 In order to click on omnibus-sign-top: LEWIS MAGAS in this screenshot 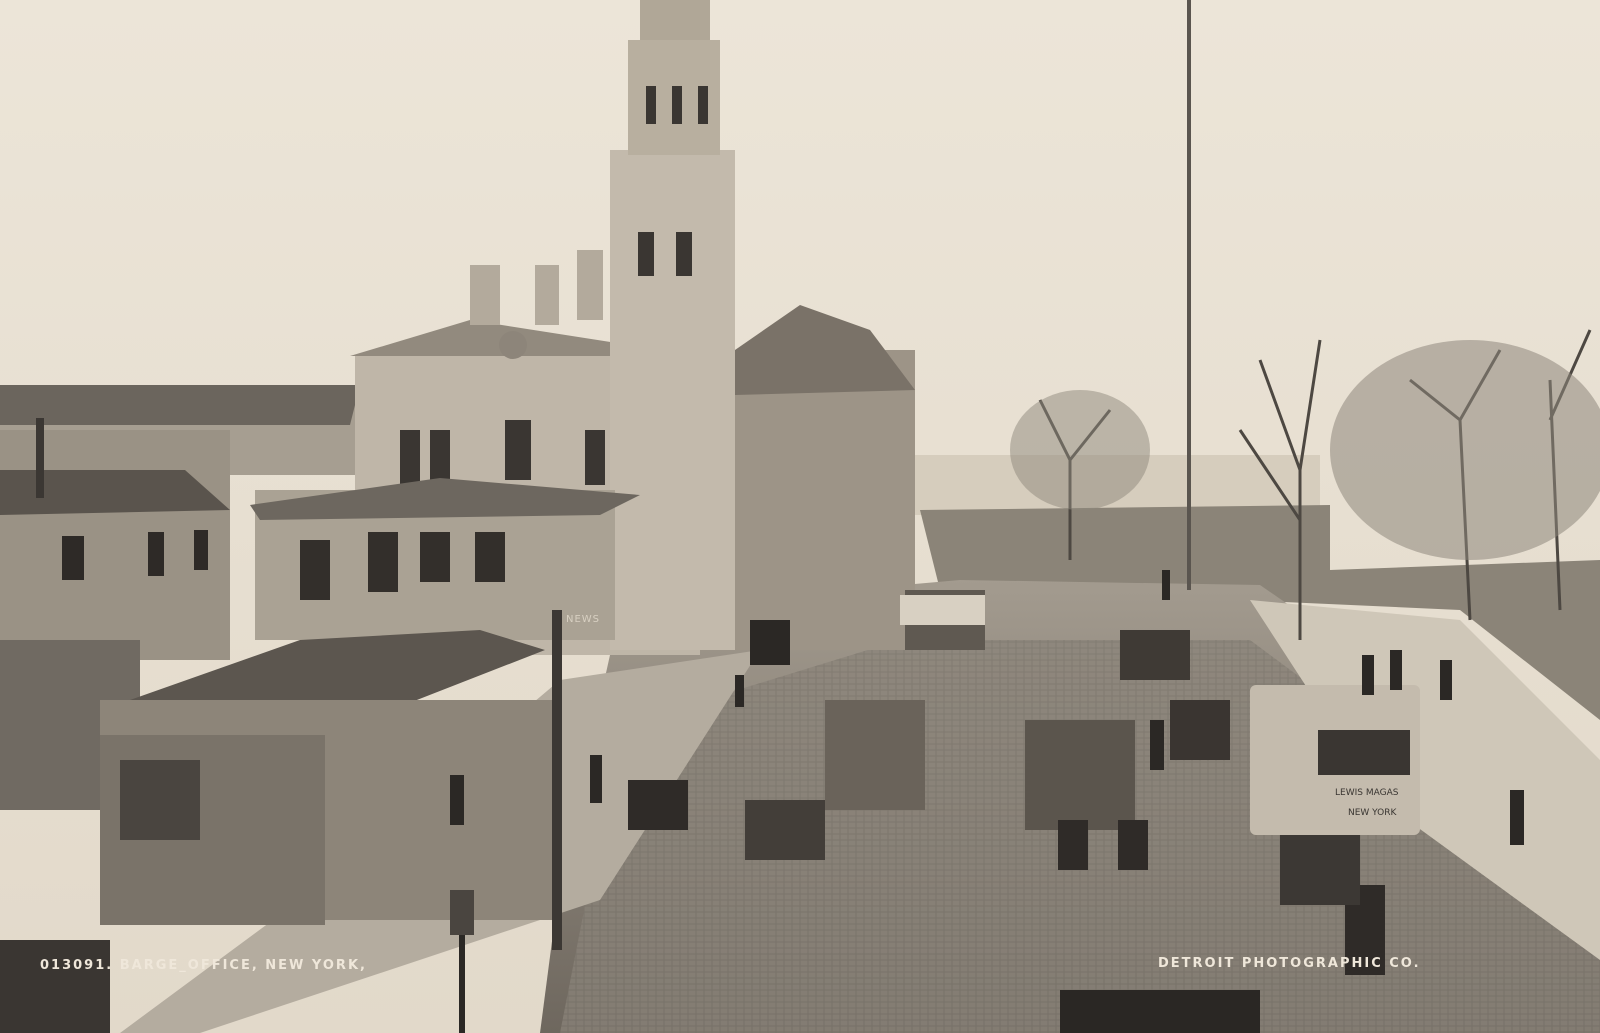, I will do `click(1367, 793)`.